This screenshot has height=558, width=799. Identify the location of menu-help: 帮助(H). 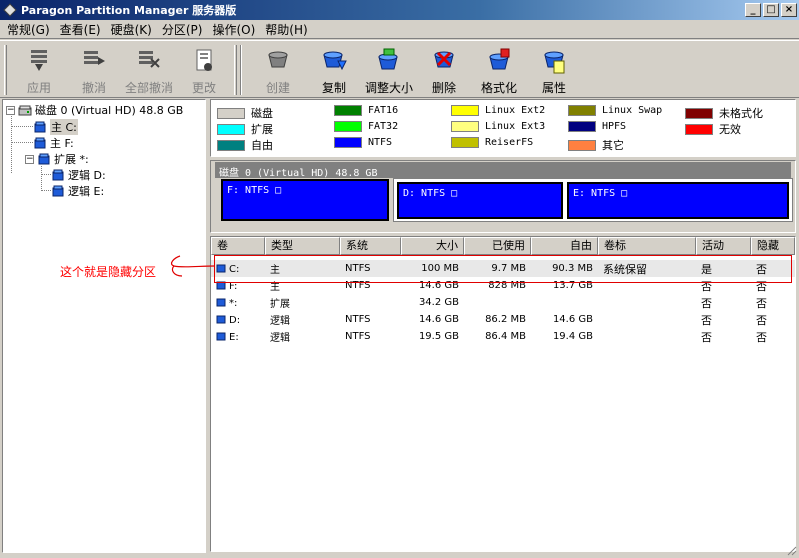
(286, 29).